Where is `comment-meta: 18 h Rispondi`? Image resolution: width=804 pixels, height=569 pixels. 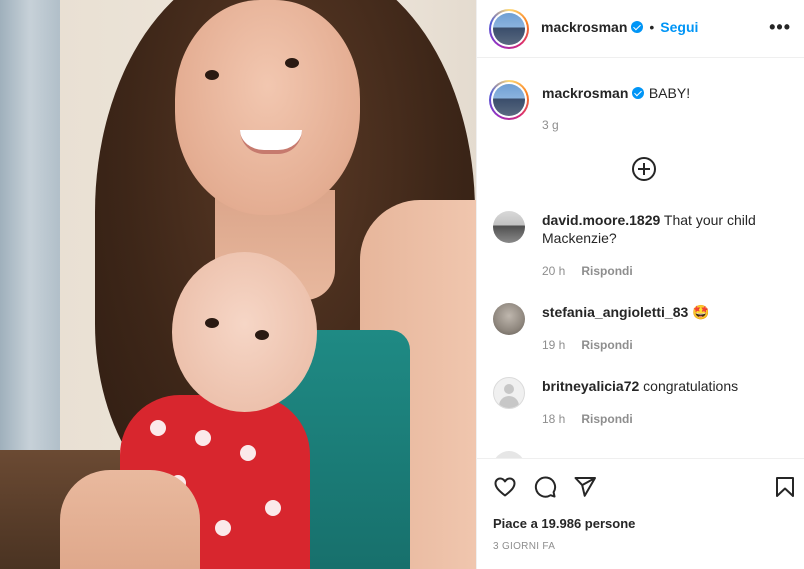
comment-meta: 18 h Rispondi is located at coordinates (587, 419).